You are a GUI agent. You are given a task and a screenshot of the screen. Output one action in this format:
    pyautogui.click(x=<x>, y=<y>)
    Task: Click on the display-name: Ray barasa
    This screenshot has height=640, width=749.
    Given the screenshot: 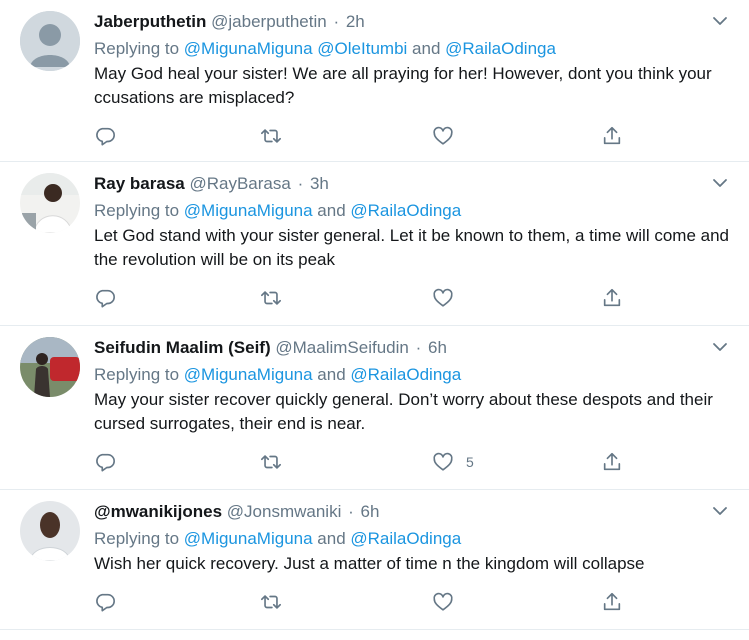 What is the action you would take?
    pyautogui.click(x=139, y=183)
    